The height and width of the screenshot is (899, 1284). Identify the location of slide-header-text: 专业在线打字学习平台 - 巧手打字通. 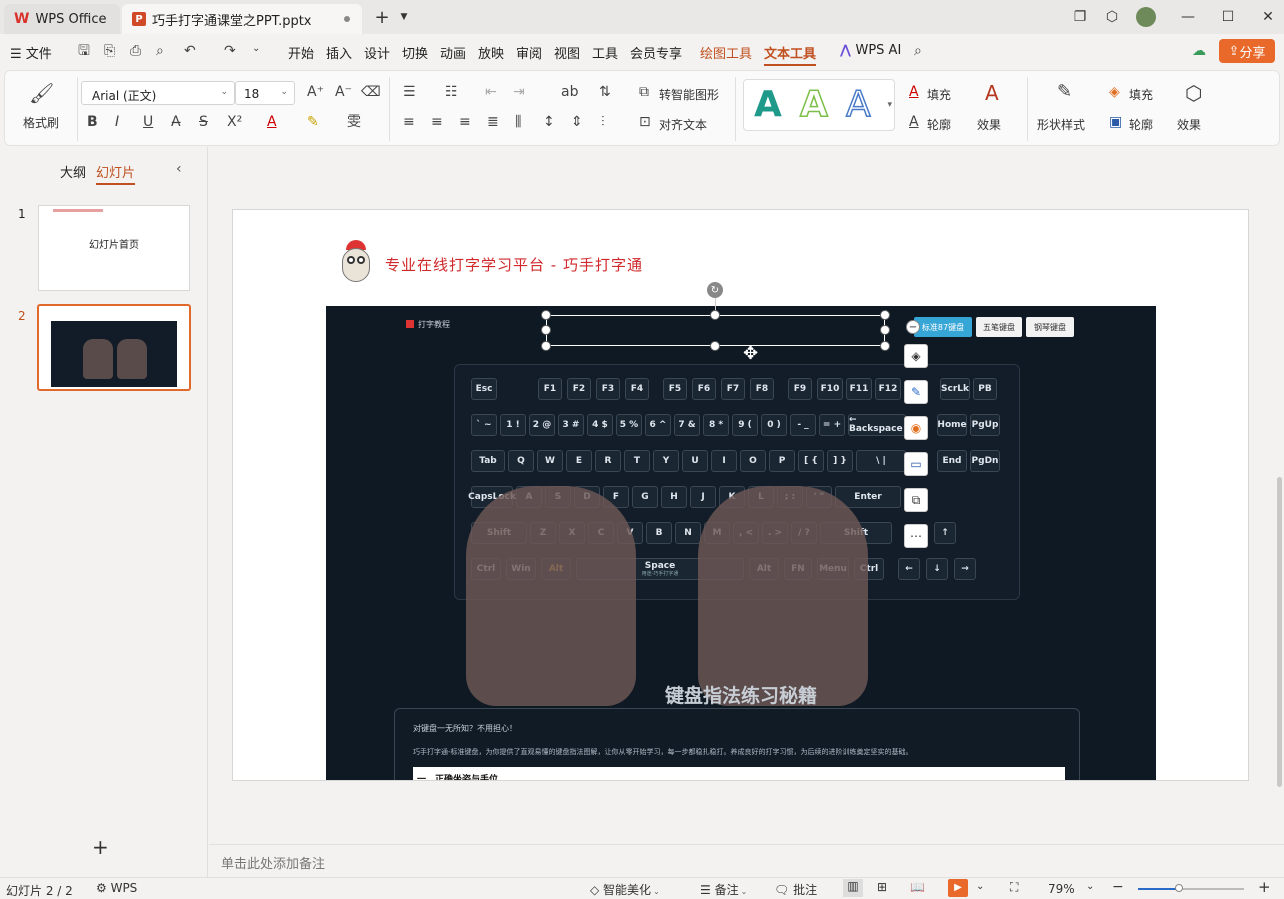
(514, 264).